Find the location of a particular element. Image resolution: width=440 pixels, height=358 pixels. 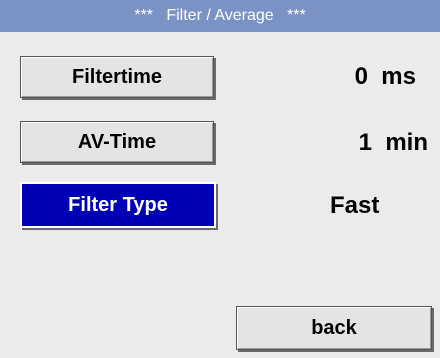

filter-type-button: Filter Type is located at coordinates (118, 205).